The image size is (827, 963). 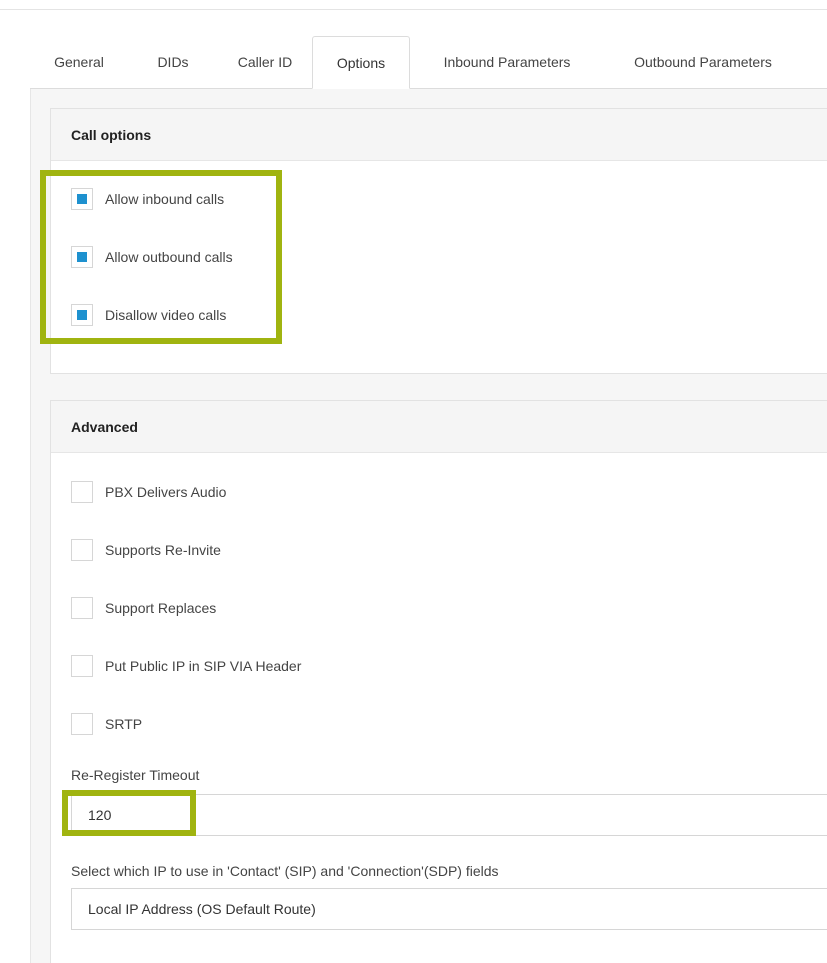 I want to click on srtp-label: SRTP, so click(x=124, y=724).